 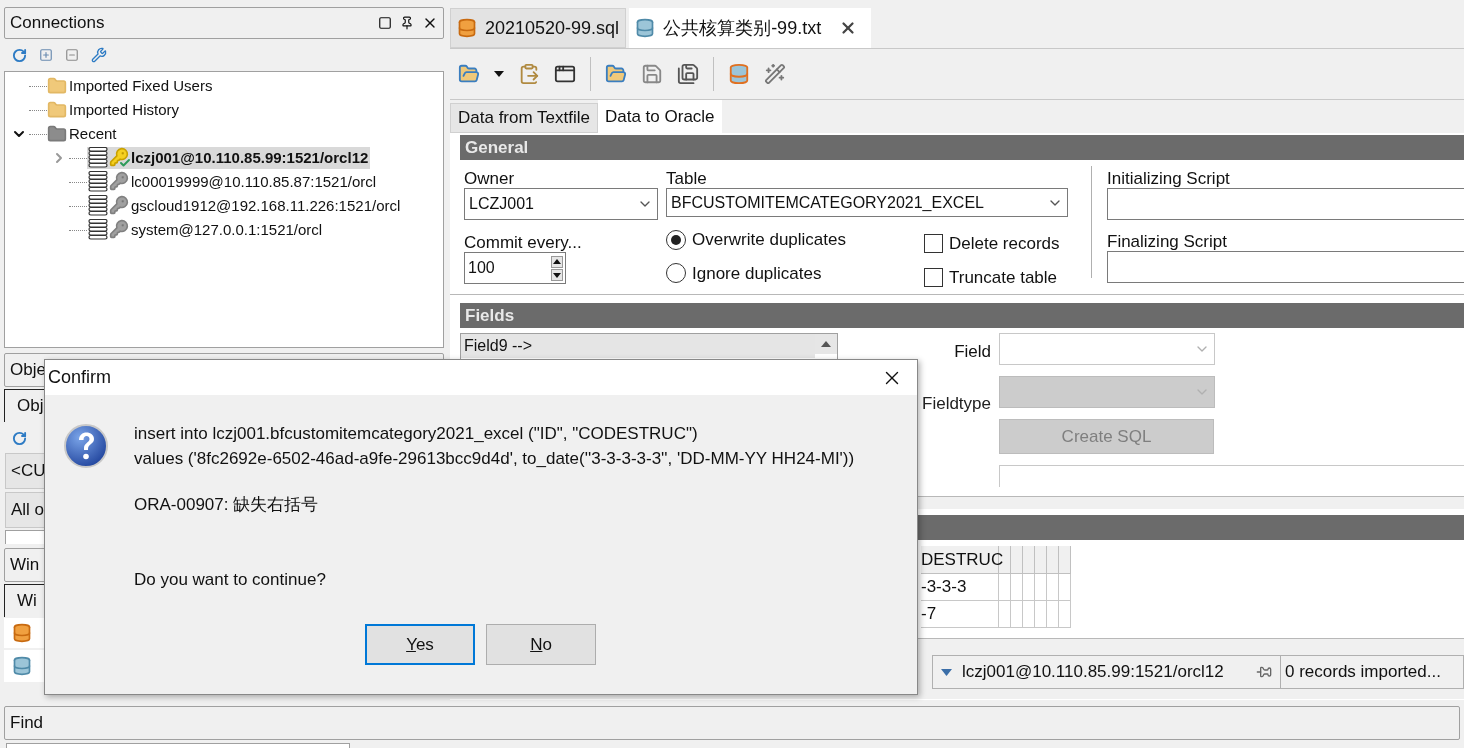 I want to click on question-icon, so click(x=86, y=446).